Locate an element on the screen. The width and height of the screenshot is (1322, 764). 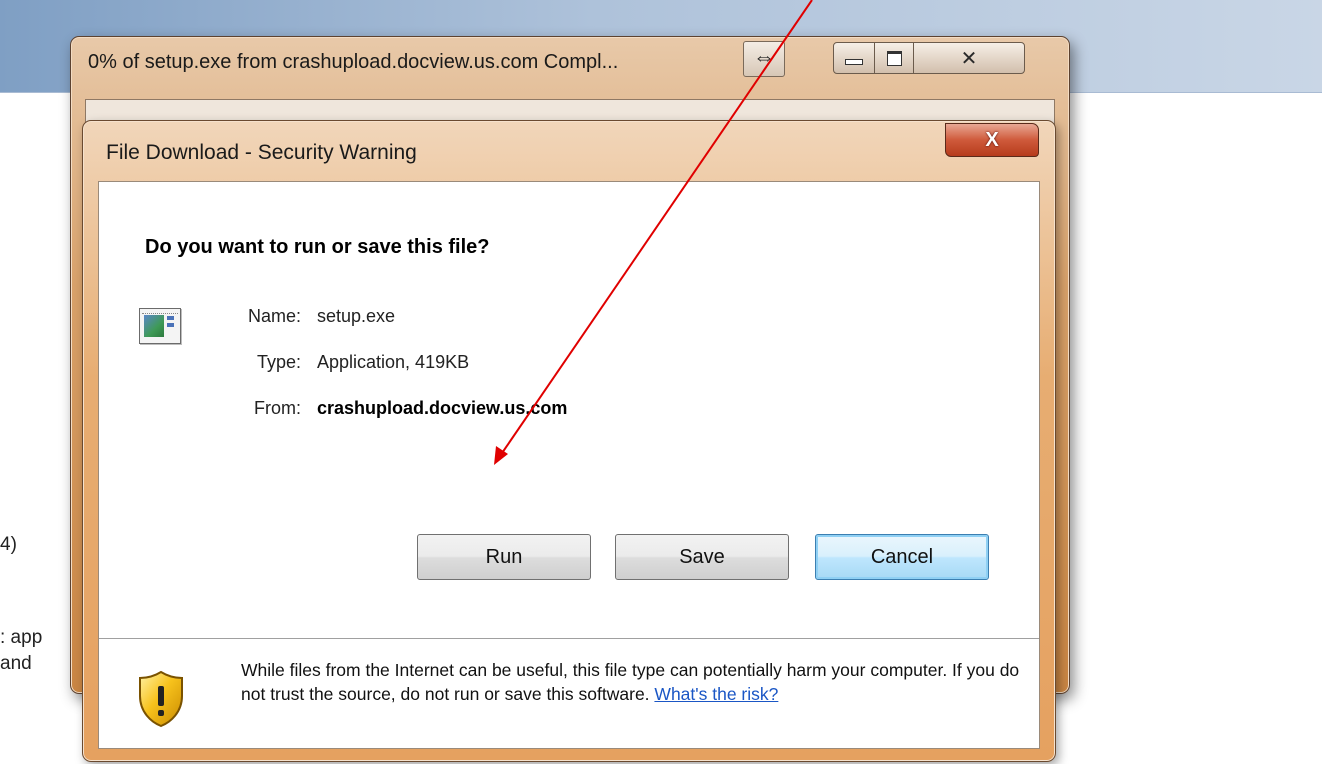
background-text-fragment: : app is located at coordinates (21, 637).